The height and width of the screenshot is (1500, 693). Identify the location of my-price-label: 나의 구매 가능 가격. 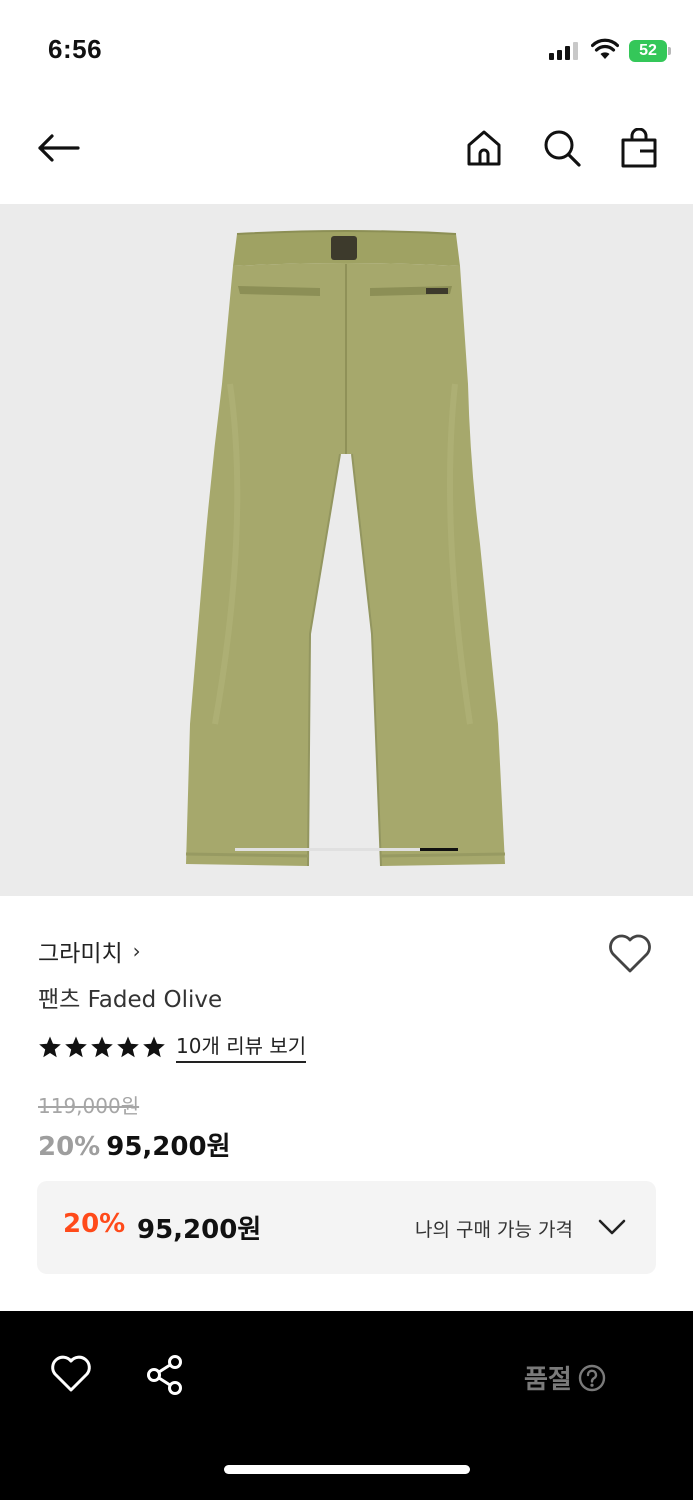
(494, 1230).